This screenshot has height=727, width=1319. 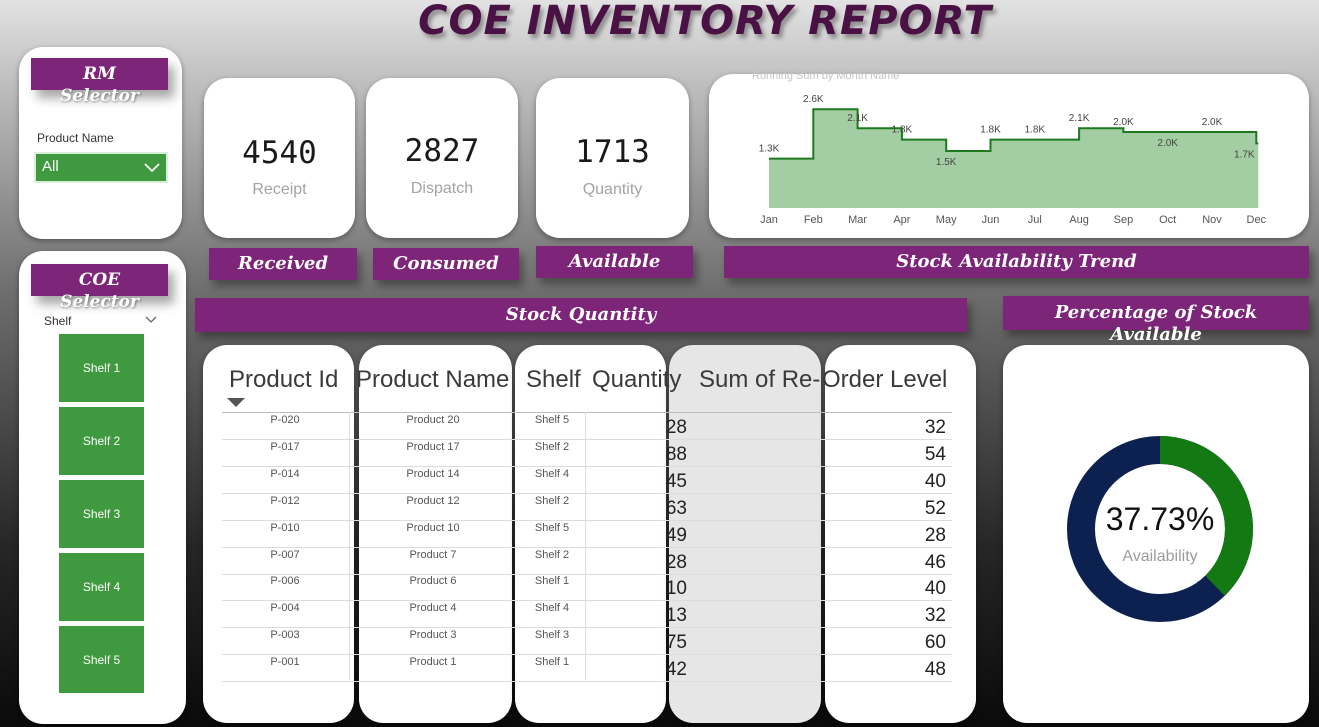 I want to click on kpi-card-received: 4540 Receipt, so click(x=279, y=158).